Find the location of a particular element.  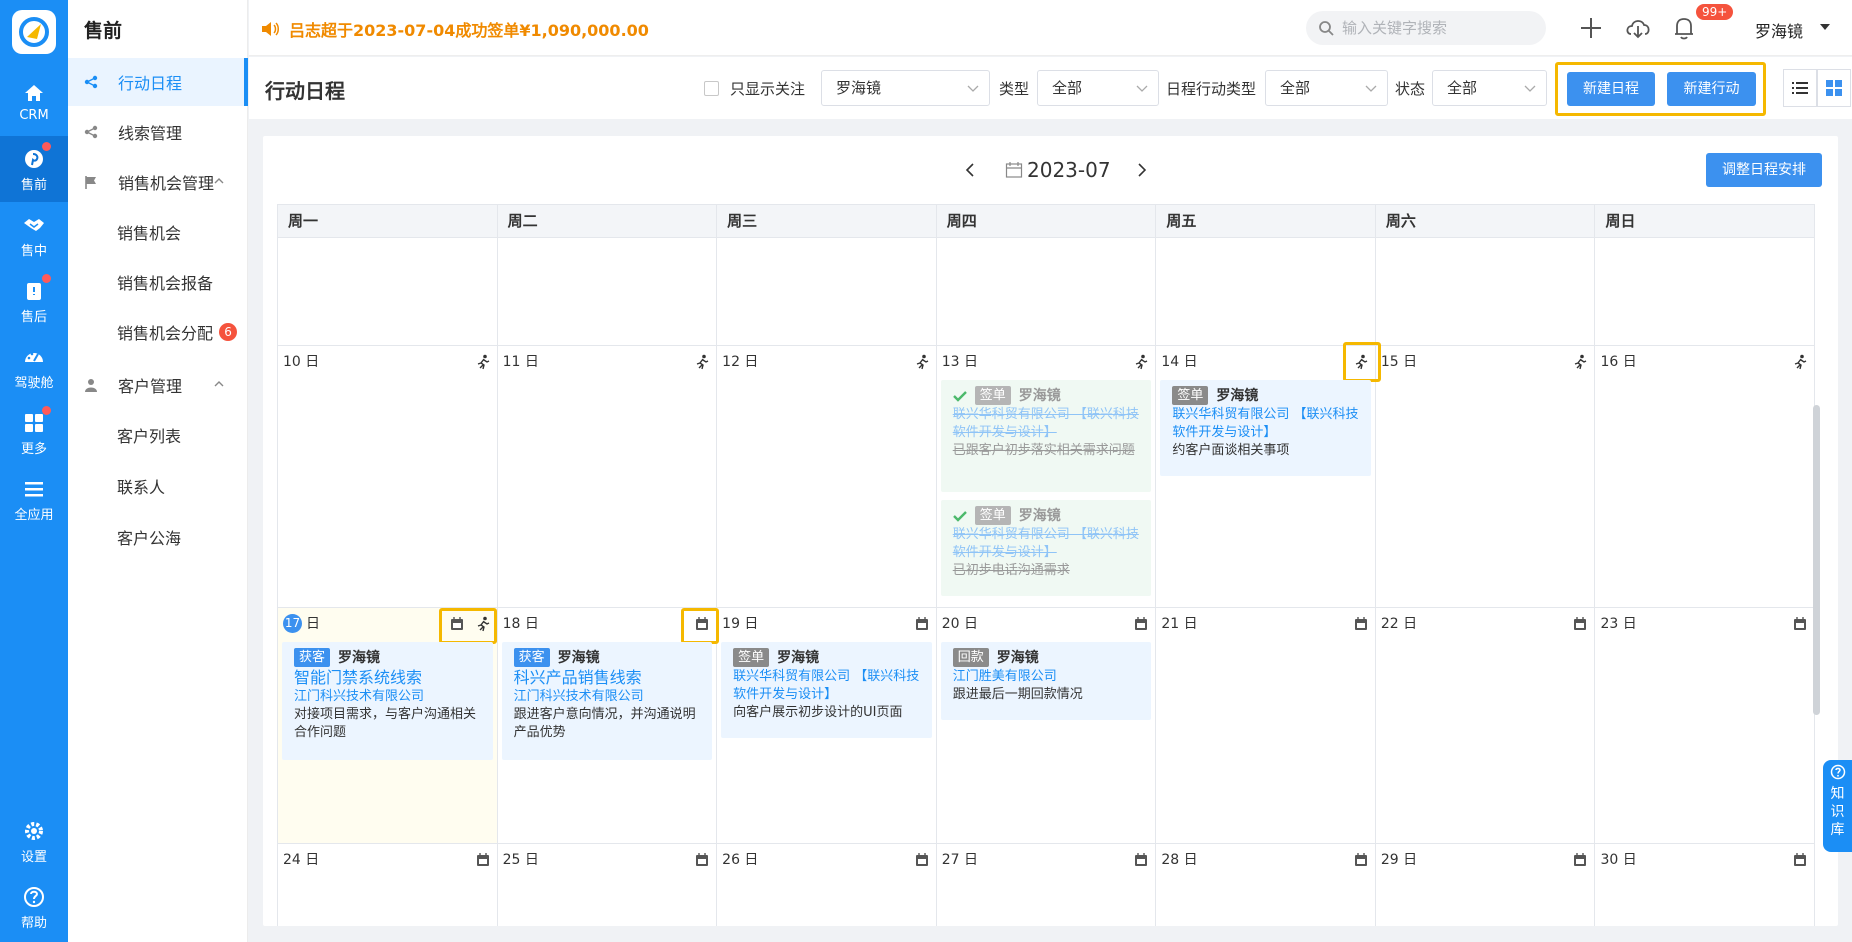

schedule-event: 回款 罗海镜 江门胜美有限公司 跟进最后一期回款情况 is located at coordinates (1046, 681).